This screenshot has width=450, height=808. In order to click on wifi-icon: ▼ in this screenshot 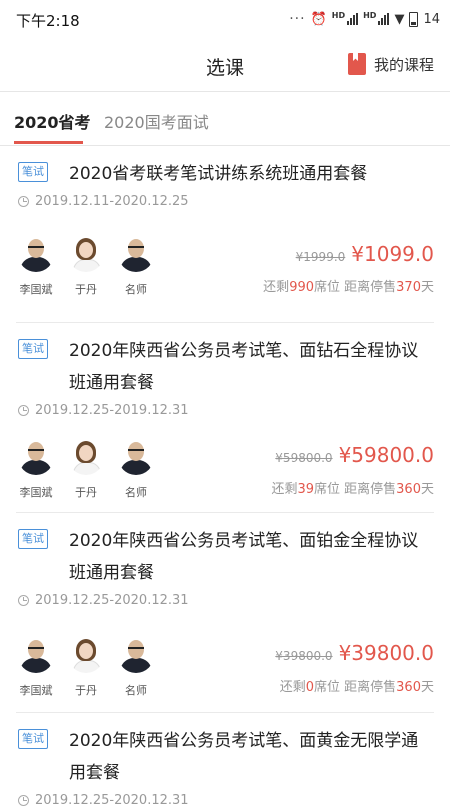, I will do `click(399, 19)`.